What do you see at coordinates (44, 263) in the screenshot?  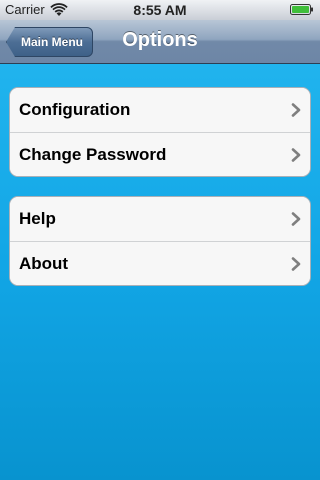 I see `cell-label: About` at bounding box center [44, 263].